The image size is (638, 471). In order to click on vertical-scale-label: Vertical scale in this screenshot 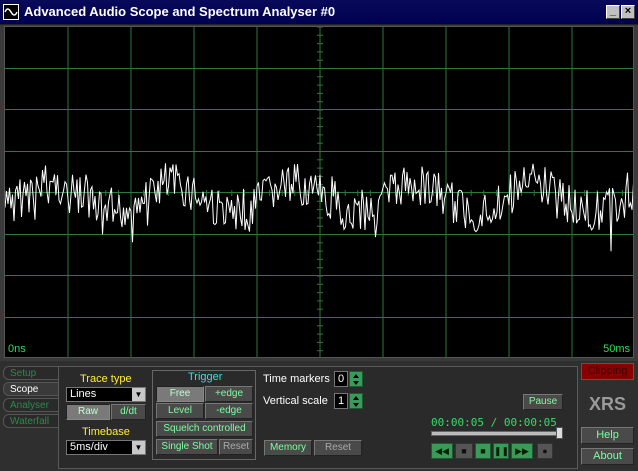, I will do `click(295, 401)`.